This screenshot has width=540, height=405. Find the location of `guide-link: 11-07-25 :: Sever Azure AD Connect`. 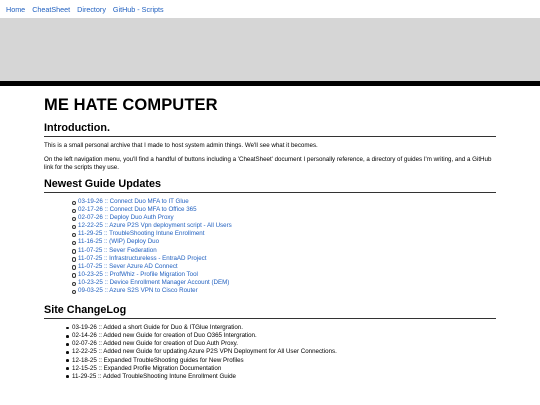

guide-link: 11-07-25 :: Sever Azure AD Connect is located at coordinates (128, 266).